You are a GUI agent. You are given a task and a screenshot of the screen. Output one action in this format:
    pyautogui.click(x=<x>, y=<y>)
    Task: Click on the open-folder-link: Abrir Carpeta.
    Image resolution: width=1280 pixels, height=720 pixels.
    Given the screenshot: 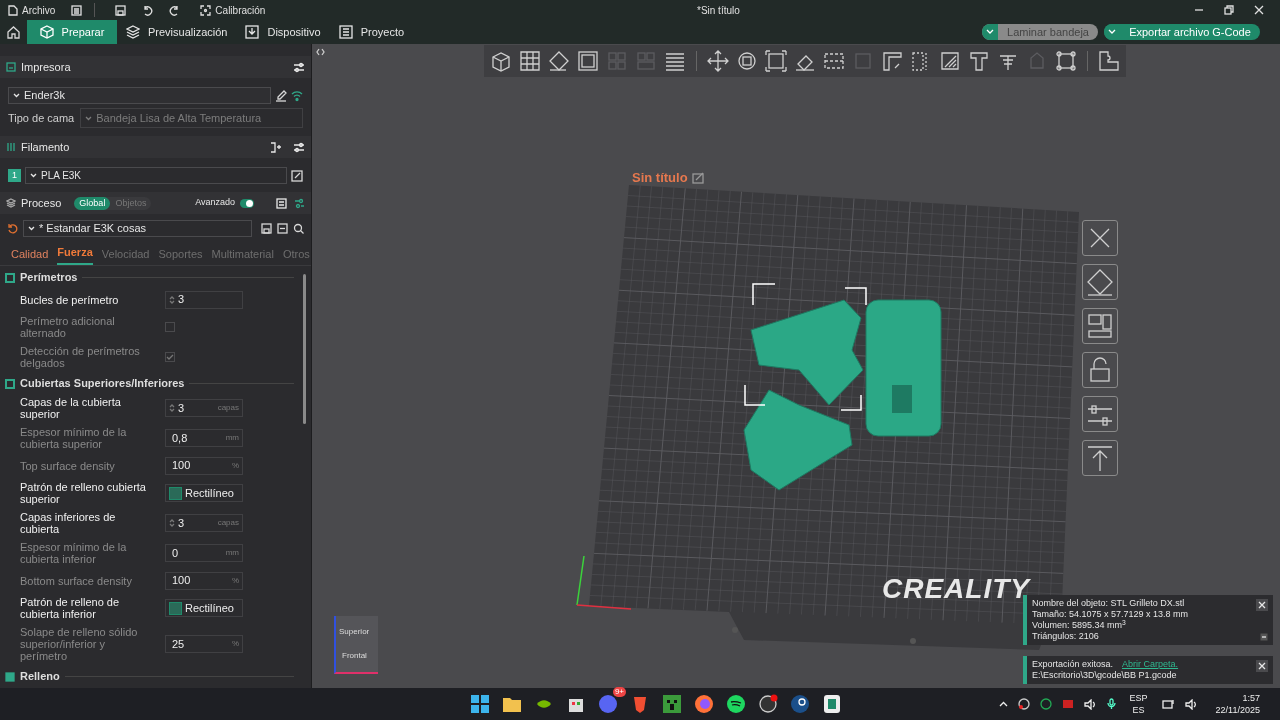 What is the action you would take?
    pyautogui.click(x=1150, y=664)
    